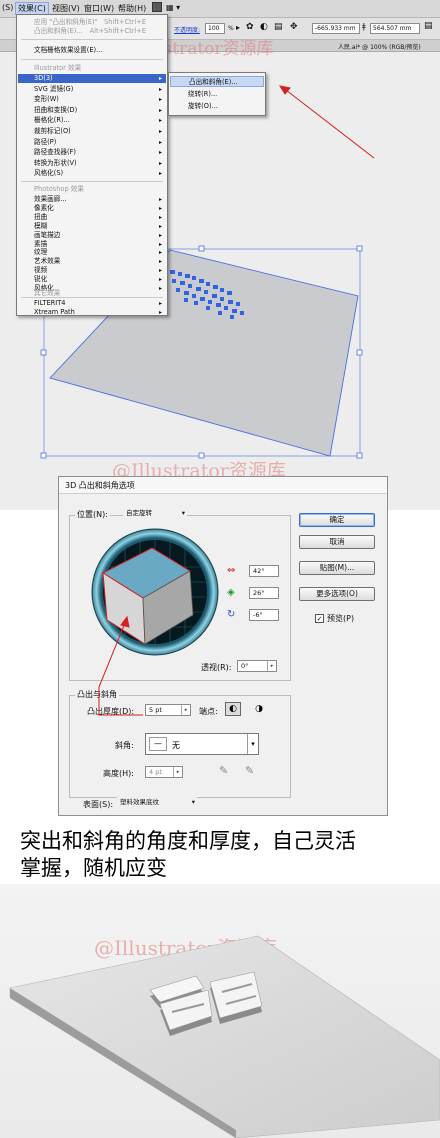 This screenshot has height=1138, width=440. I want to click on menu-item-label: SVG 滤镜(G), so click(54, 88).